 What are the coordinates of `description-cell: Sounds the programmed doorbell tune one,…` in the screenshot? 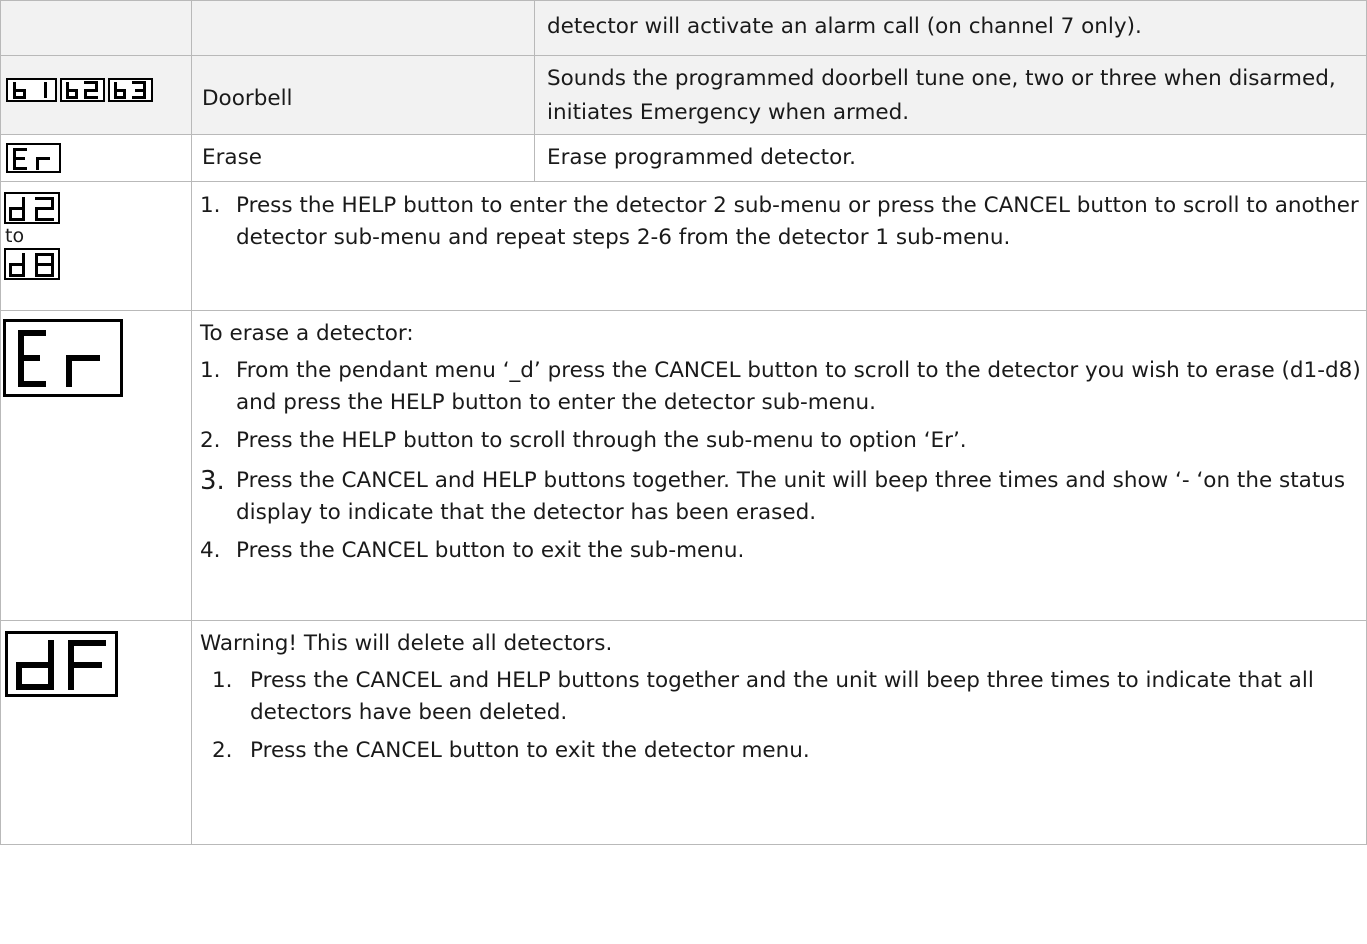 It's located at (950, 95).